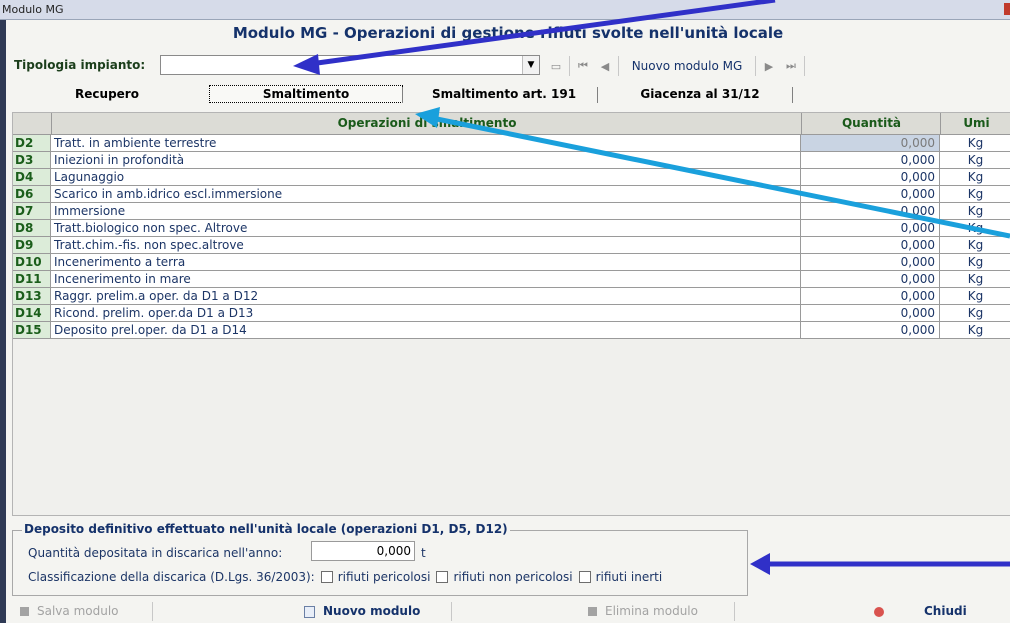 The image size is (1010, 623). Describe the element at coordinates (511, 279) in the screenshot. I see `table-row: D11 Incenerimento in mare 0,000 Kg` at that location.